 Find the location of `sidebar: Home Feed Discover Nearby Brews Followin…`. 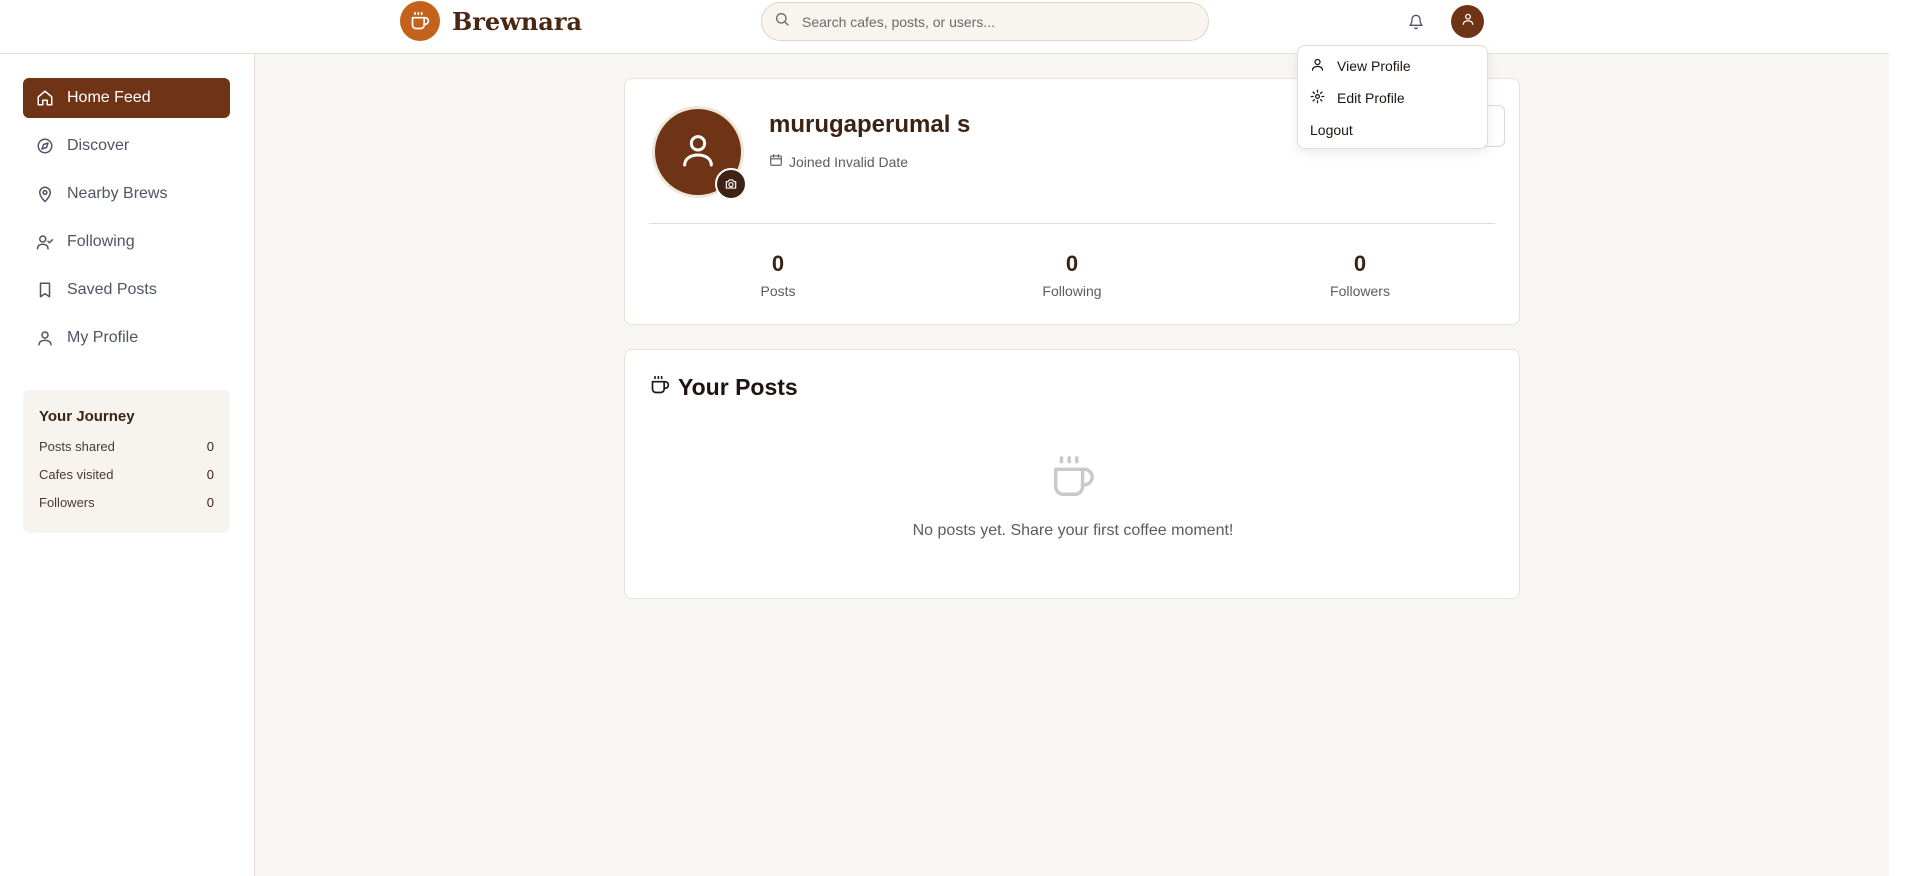

sidebar: Home Feed Discover Nearby Brews Followin… is located at coordinates (127, 465).